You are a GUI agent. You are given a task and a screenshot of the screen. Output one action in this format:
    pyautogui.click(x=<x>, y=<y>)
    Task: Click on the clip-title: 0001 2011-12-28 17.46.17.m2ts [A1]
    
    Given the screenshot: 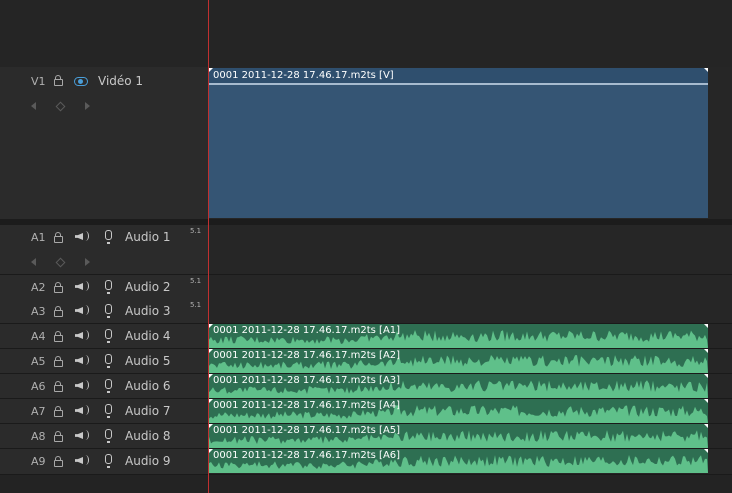 What is the action you would take?
    pyautogui.click(x=307, y=330)
    